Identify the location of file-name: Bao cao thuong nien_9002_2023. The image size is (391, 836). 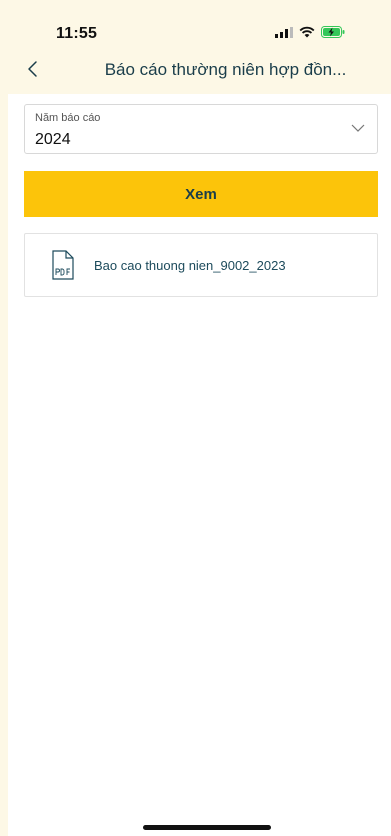
(190, 265).